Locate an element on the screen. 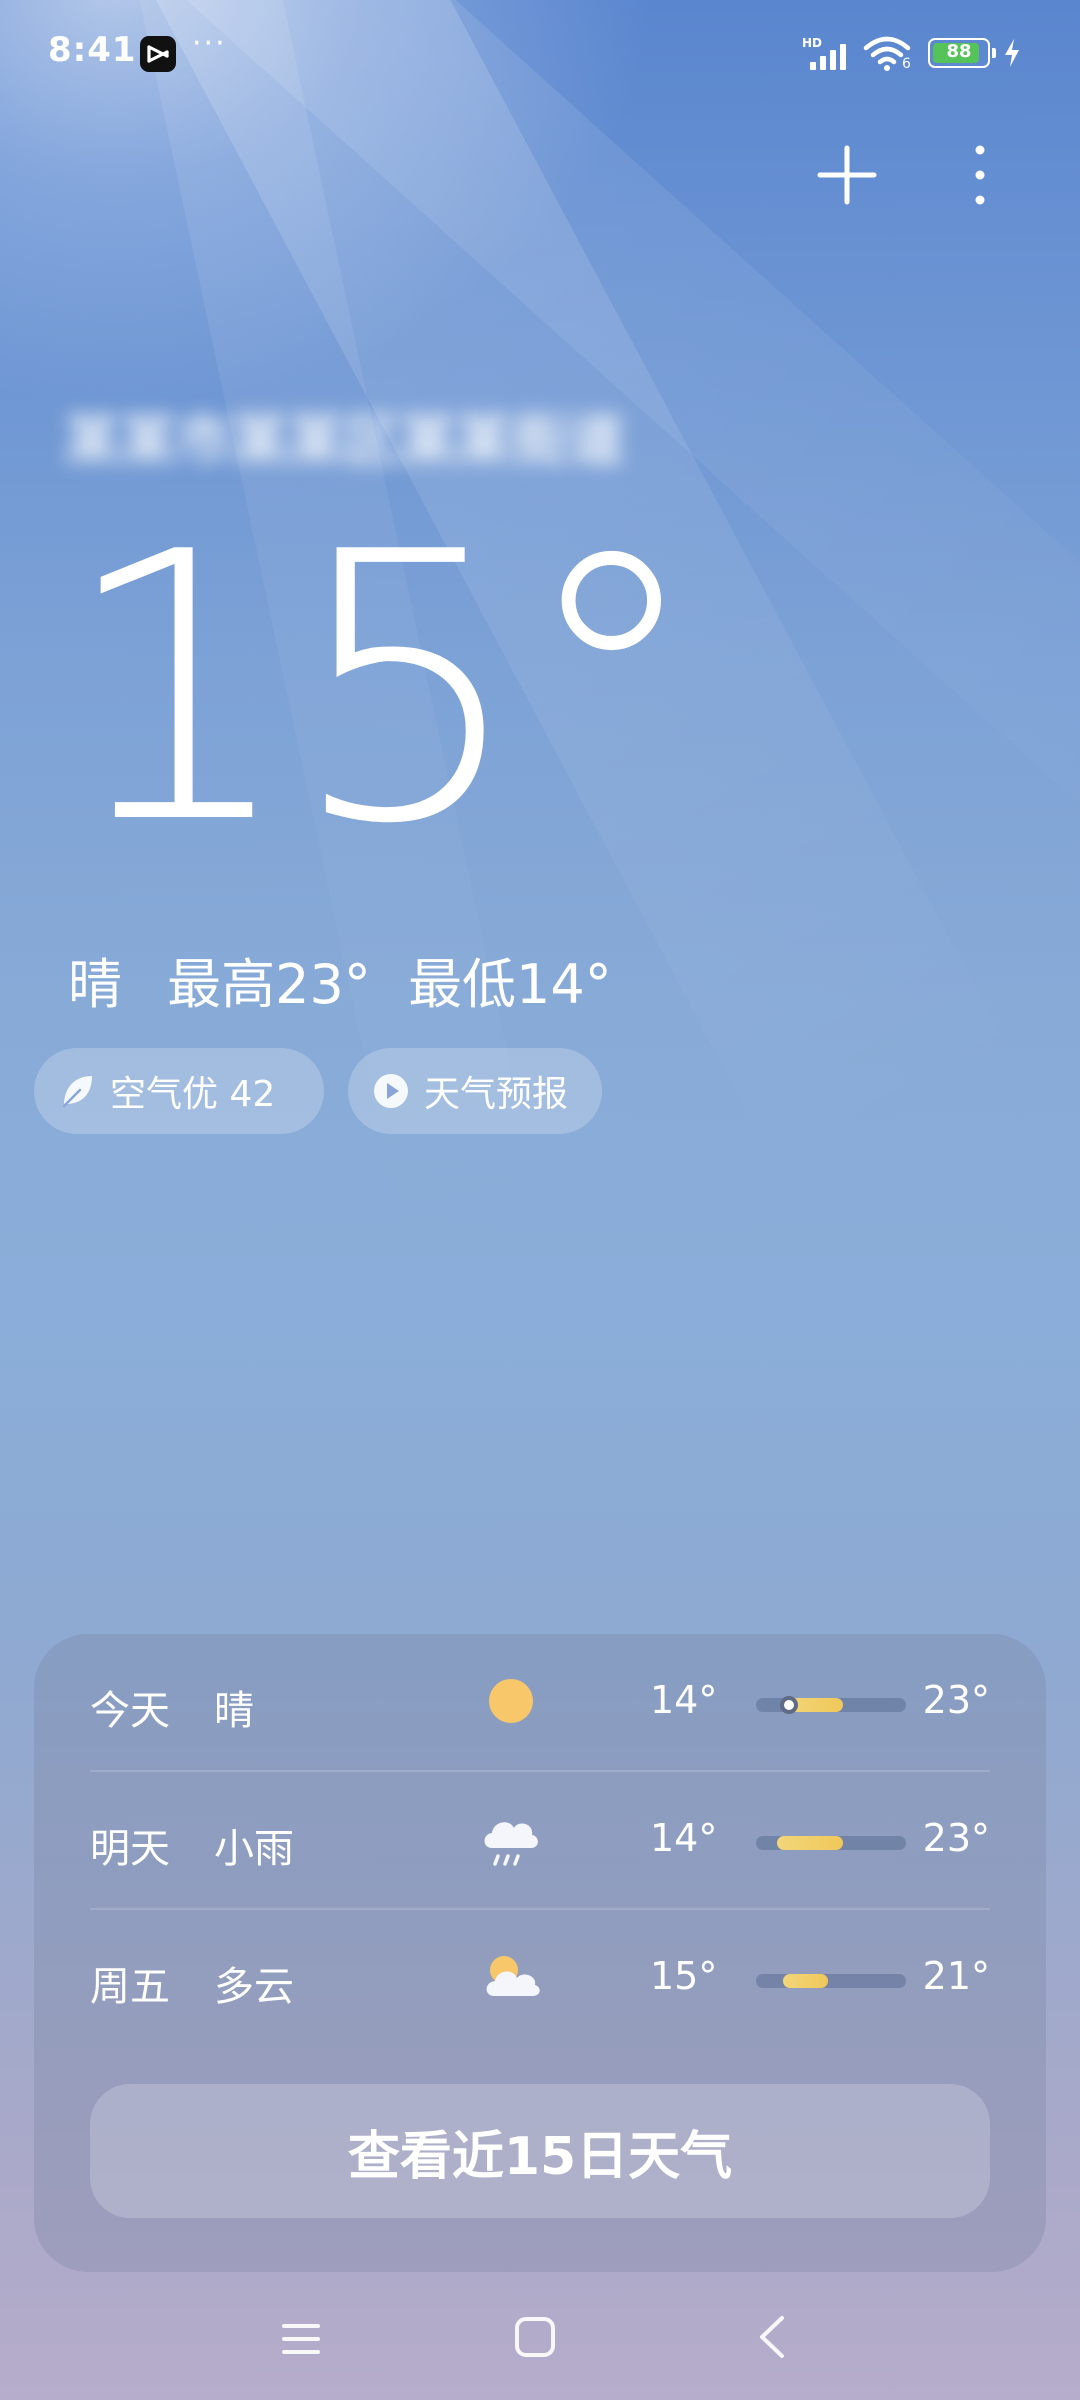  home-icon is located at coordinates (535, 2337).